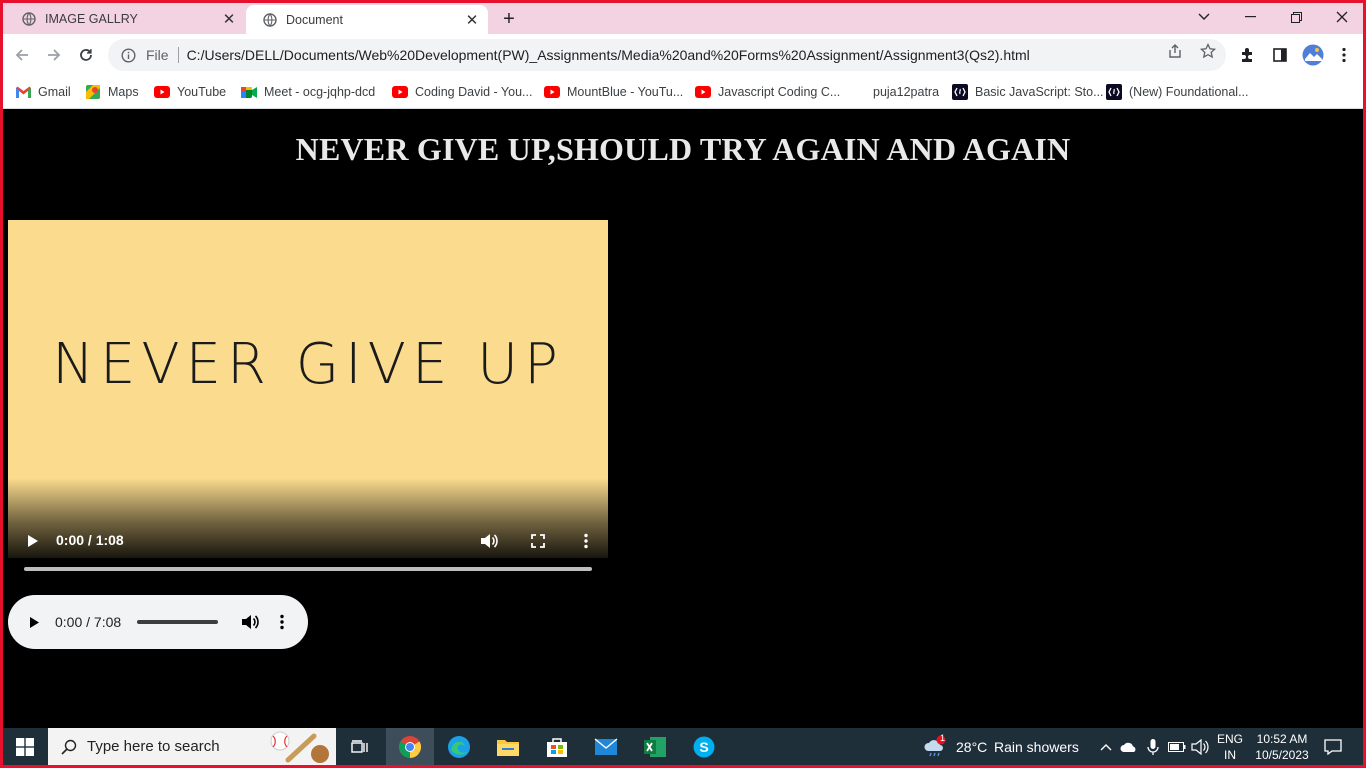 This screenshot has height=768, width=1366. I want to click on bookmark-label: Meet - ocg-jqhp-dcd, so click(320, 92).